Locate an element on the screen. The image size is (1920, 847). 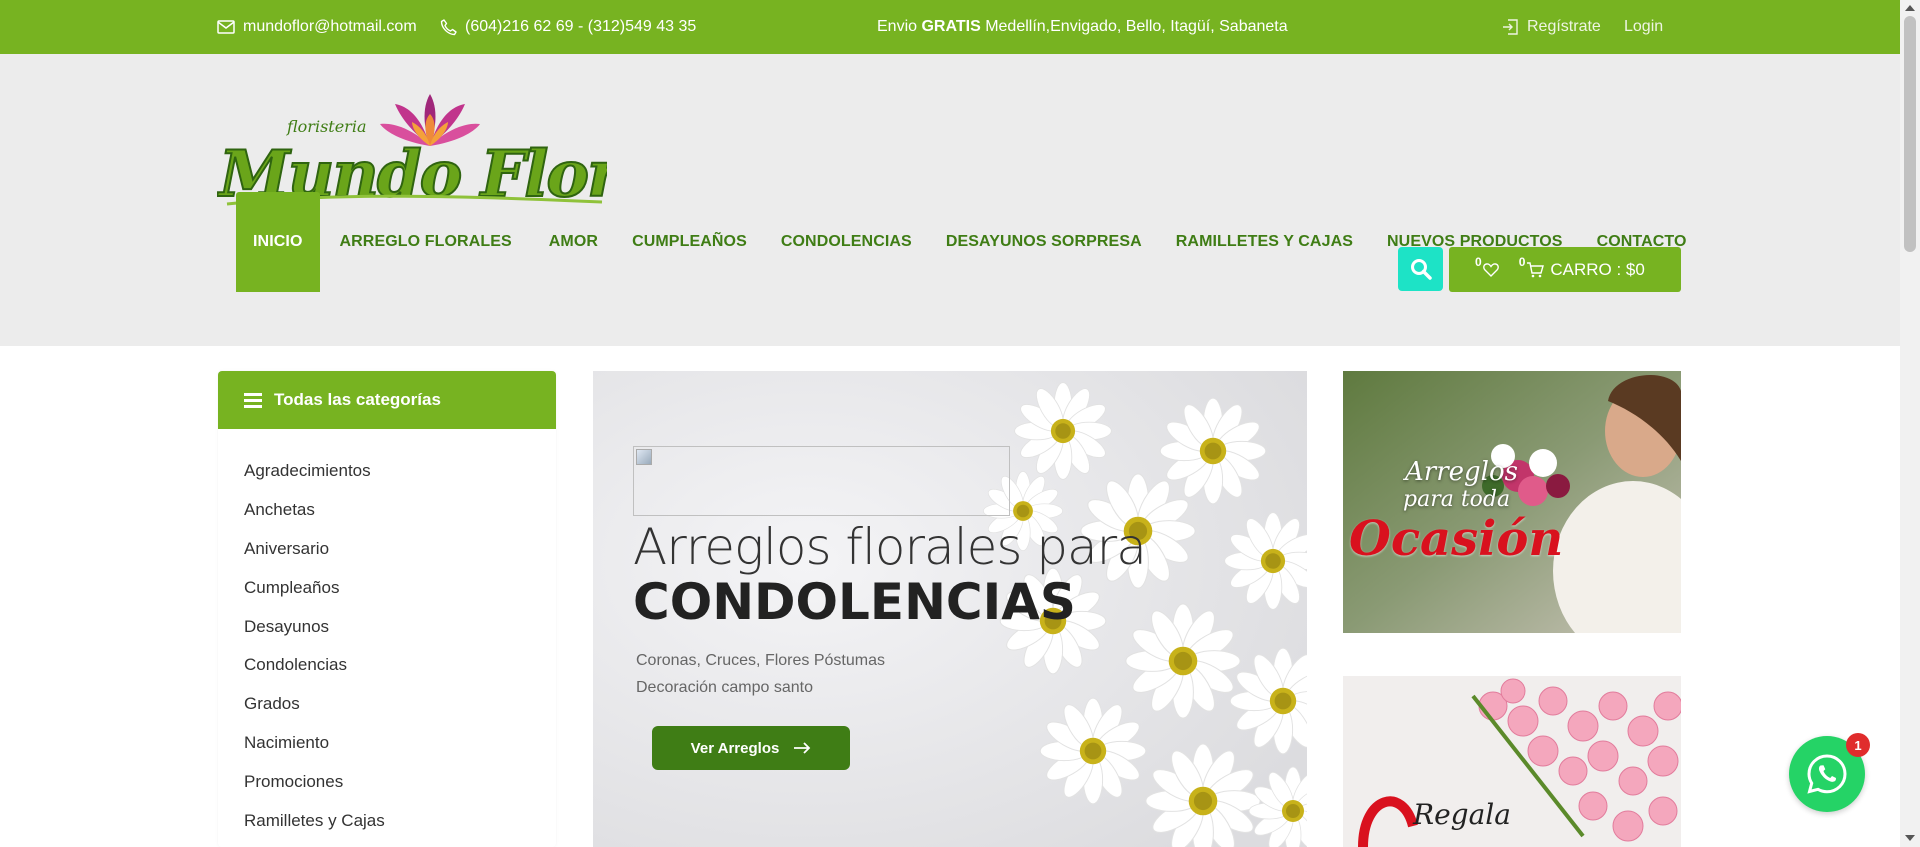
nav-item-cumpleanos: CUMPLEAÑOS is located at coordinates (689, 242).